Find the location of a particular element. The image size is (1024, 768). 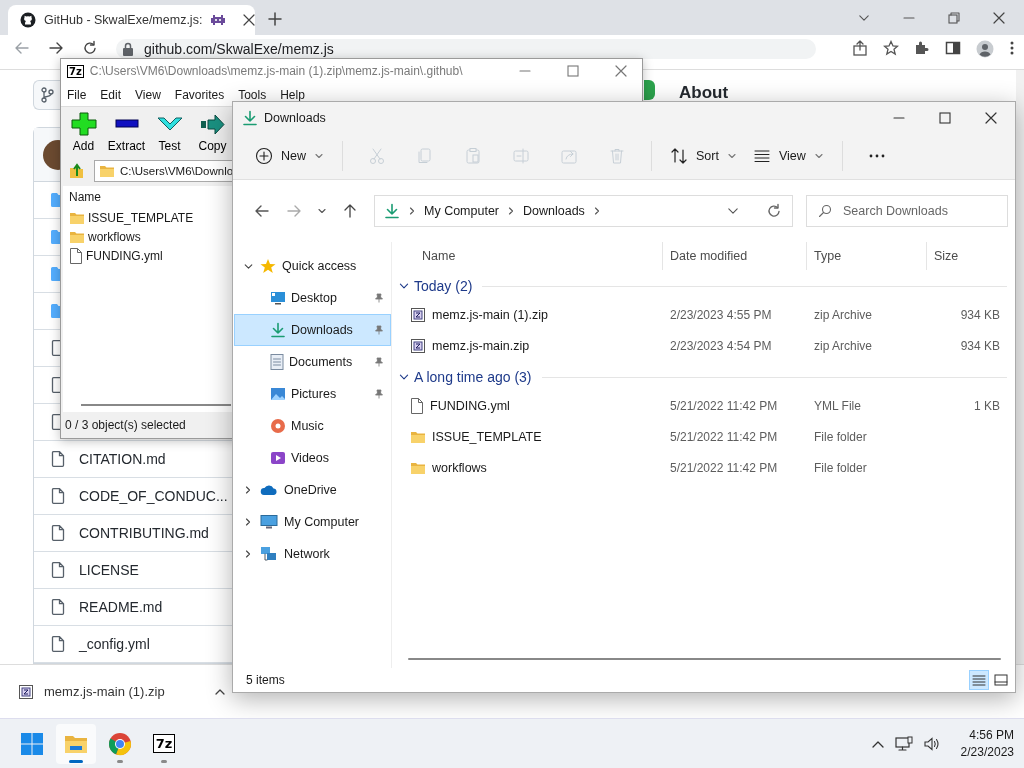

menu-item: File is located at coordinates (77, 94).